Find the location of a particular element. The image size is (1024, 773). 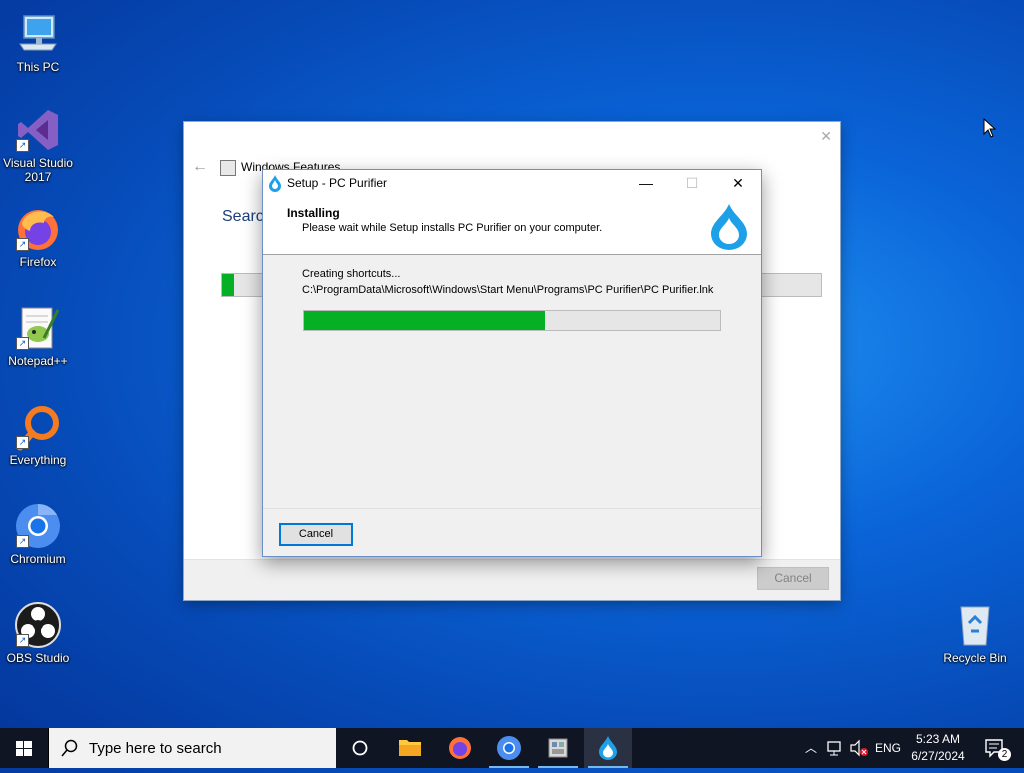

desktop-icon-this-pc: This PC is located at coordinates (38, 42).